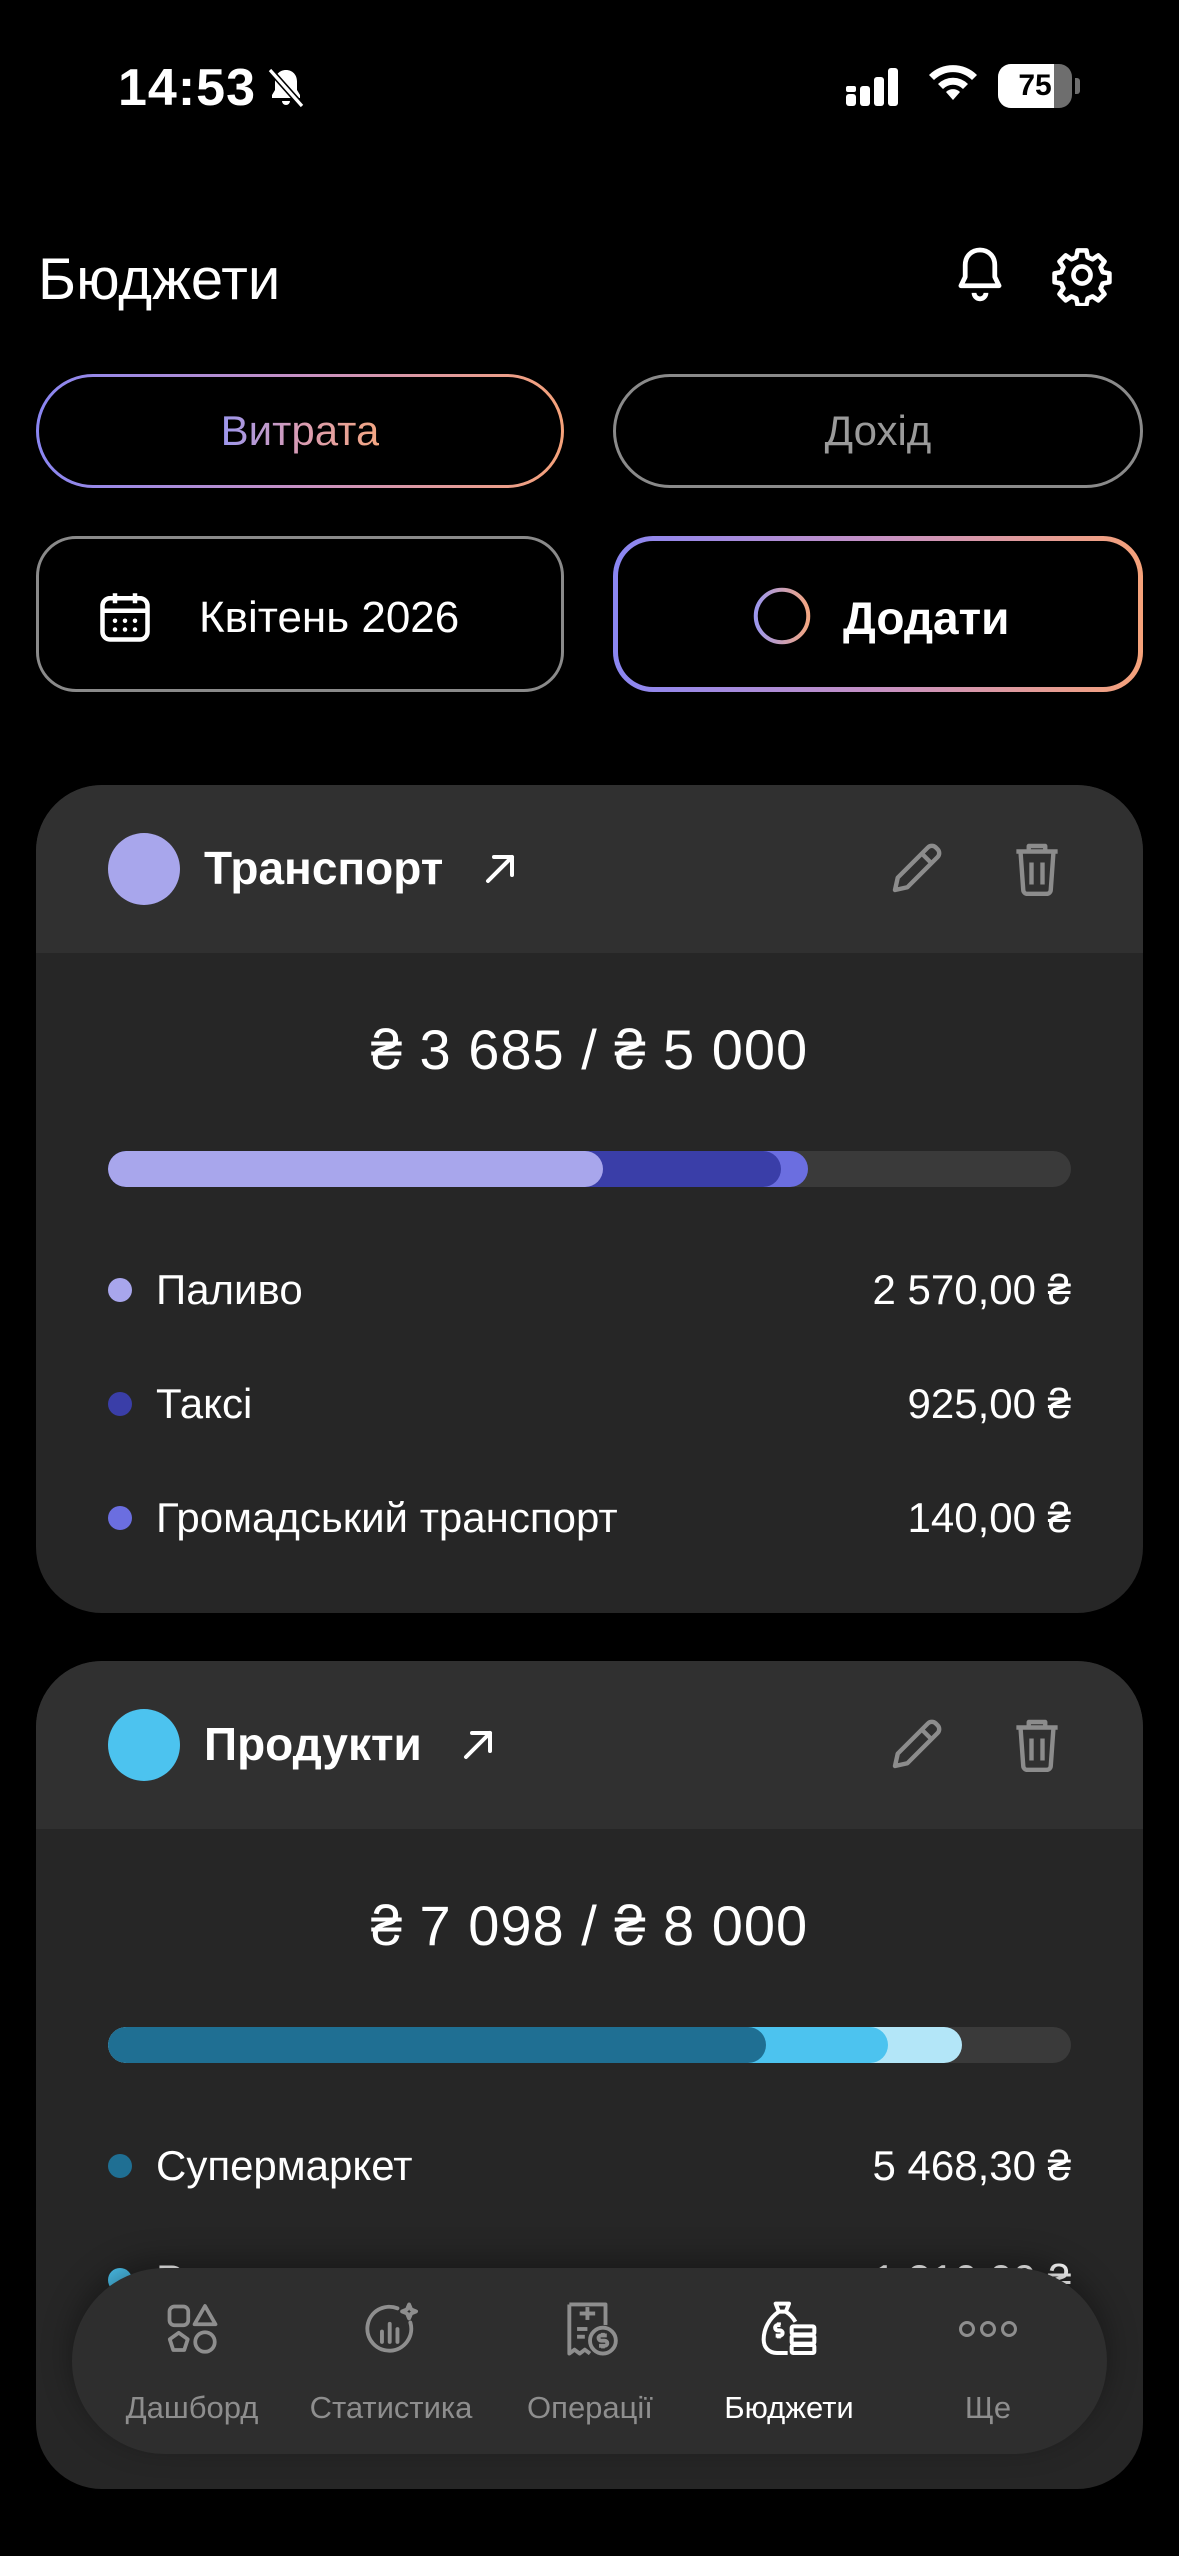 This screenshot has height=2556, width=1179. Describe the element at coordinates (391, 2327) in the screenshot. I see `chart-icon` at that location.